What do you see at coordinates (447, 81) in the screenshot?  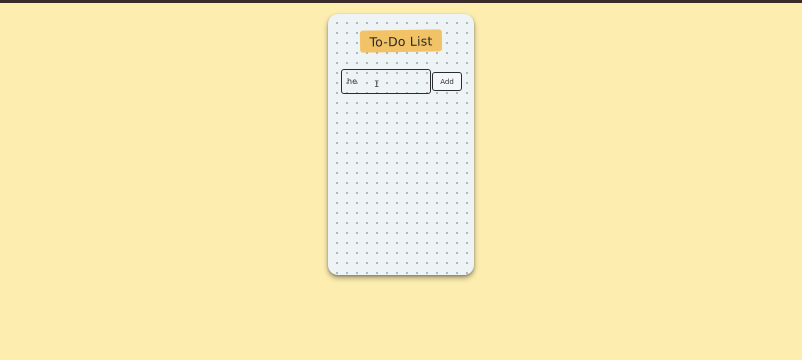 I see `add-button: Add` at bounding box center [447, 81].